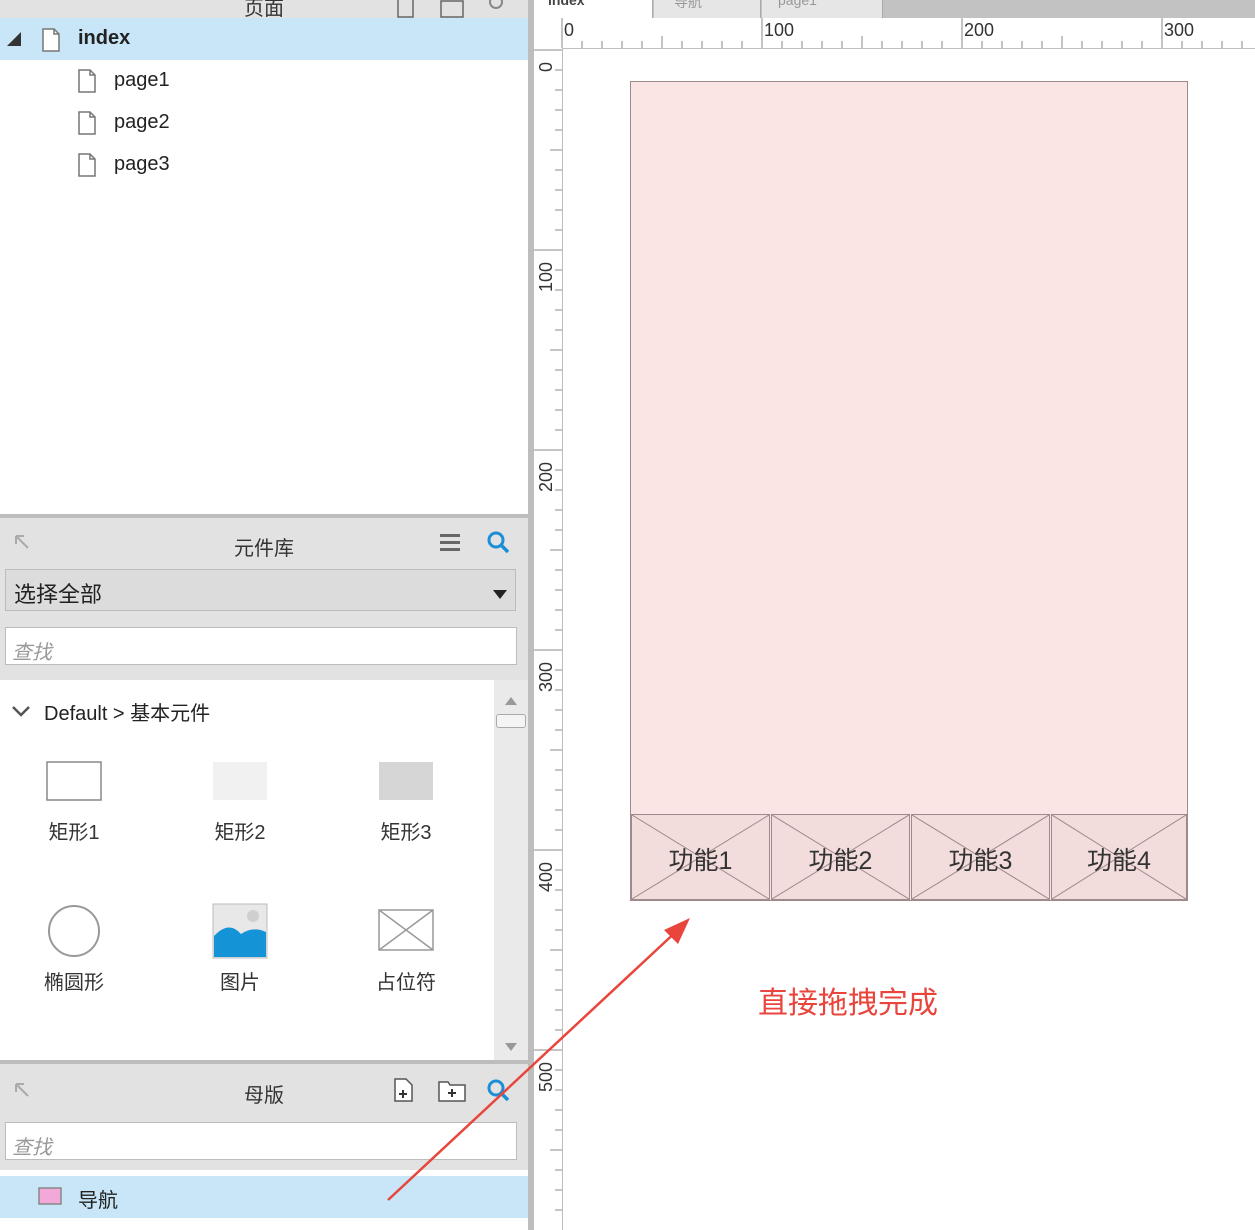  I want to click on widget-ellipse: 椭圆形, so click(74, 948).